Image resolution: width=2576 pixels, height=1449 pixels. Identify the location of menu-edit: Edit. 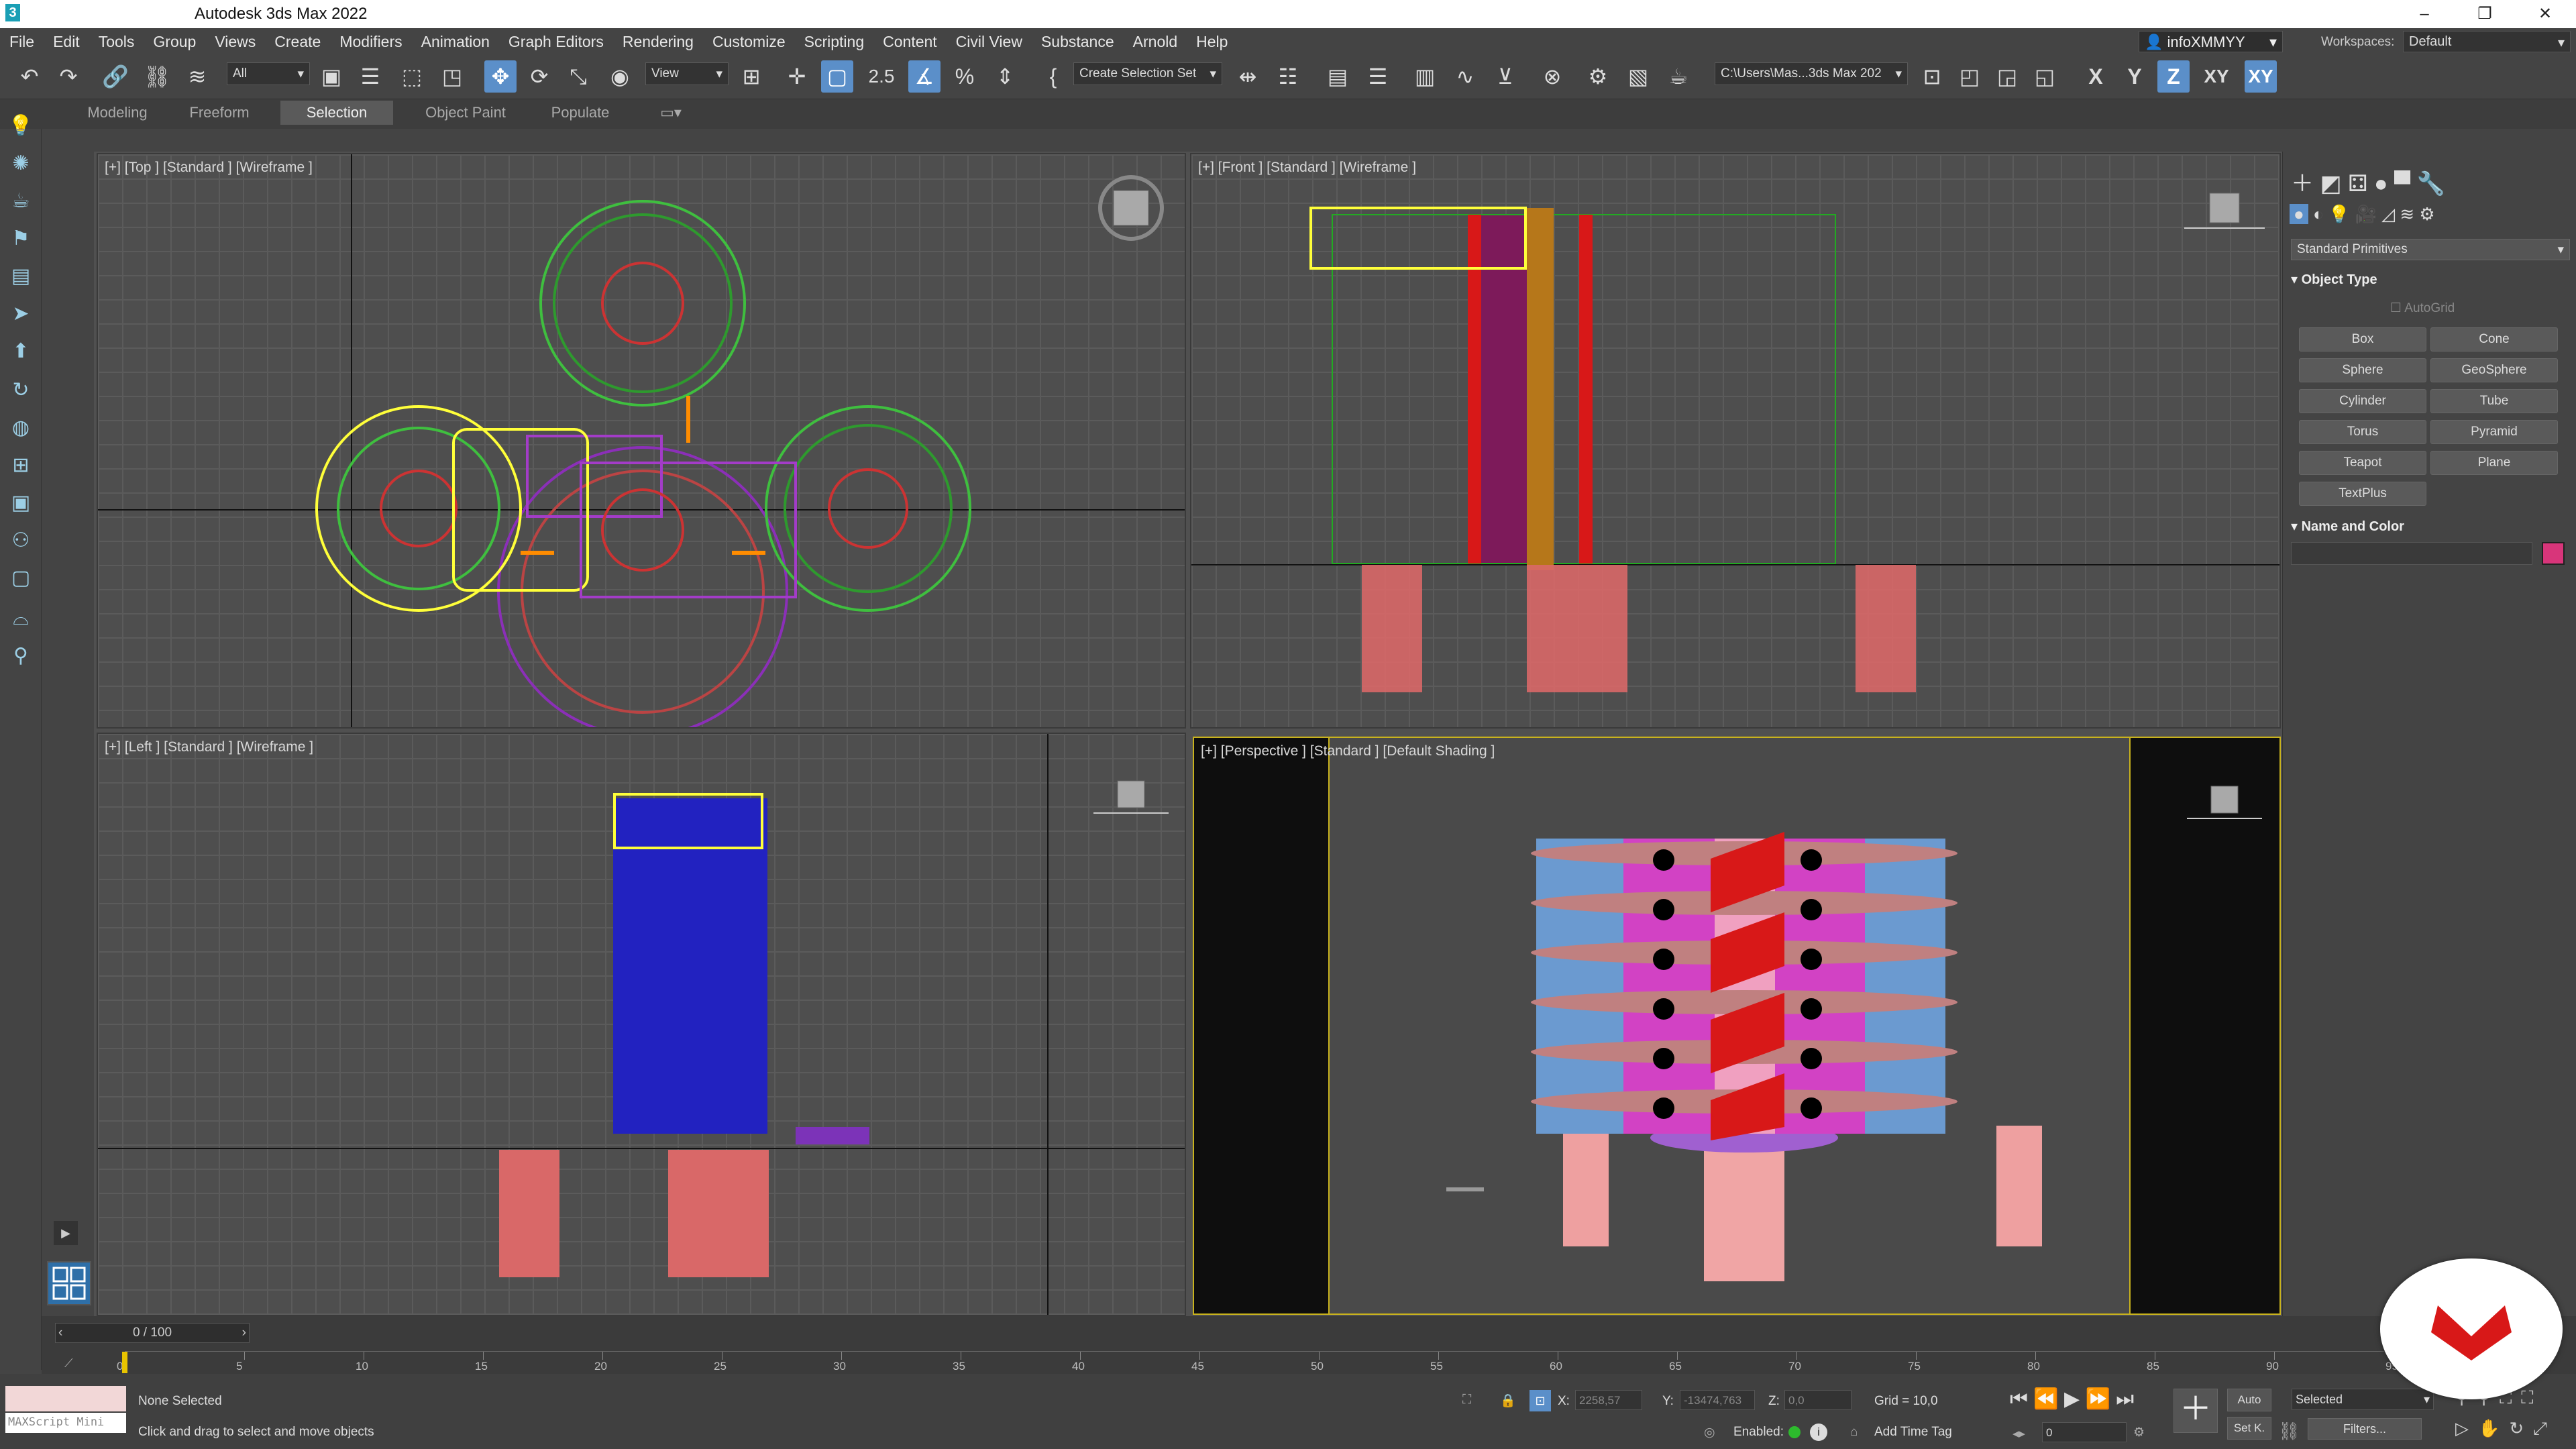
(66, 41).